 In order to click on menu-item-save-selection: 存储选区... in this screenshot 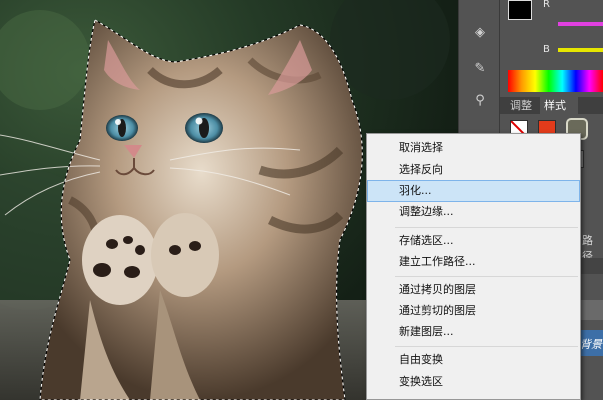, I will do `click(473, 241)`.